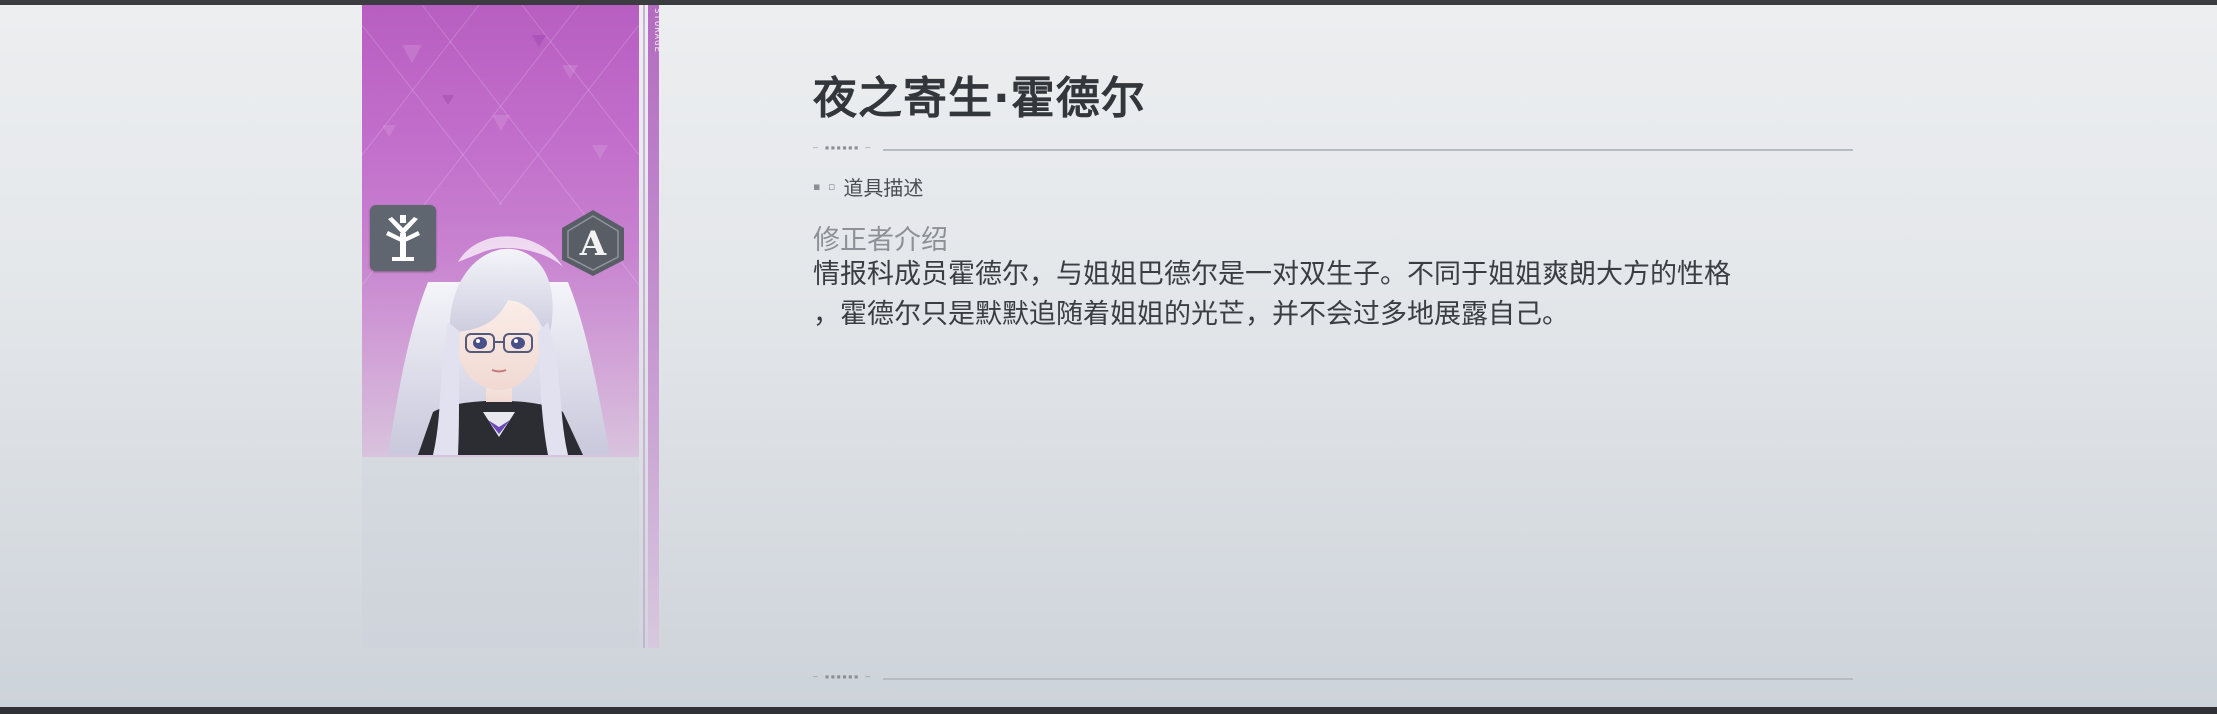  Describe the element at coordinates (883, 188) in the screenshot. I see `section-label-text: 道具描述` at that location.